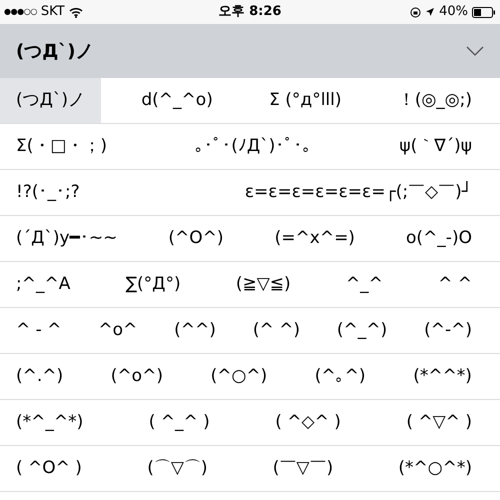  What do you see at coordinates (177, 468) in the screenshot?
I see `emoticon-key: (⌒▽⌒)` at bounding box center [177, 468].